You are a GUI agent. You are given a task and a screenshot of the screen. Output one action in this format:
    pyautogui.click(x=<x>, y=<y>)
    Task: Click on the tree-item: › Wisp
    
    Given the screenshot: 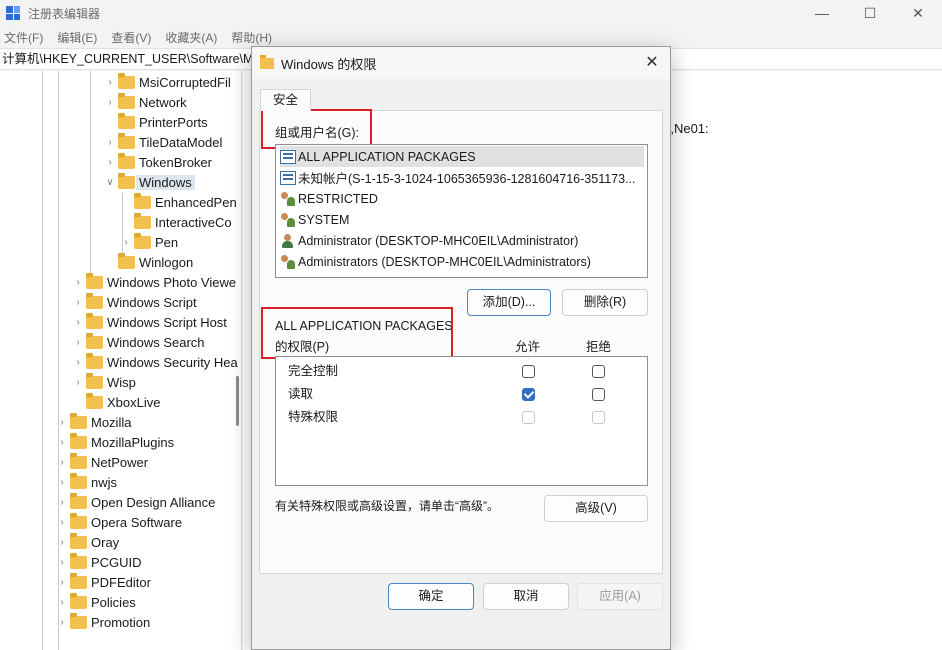 What is the action you would take?
    pyautogui.click(x=104, y=382)
    